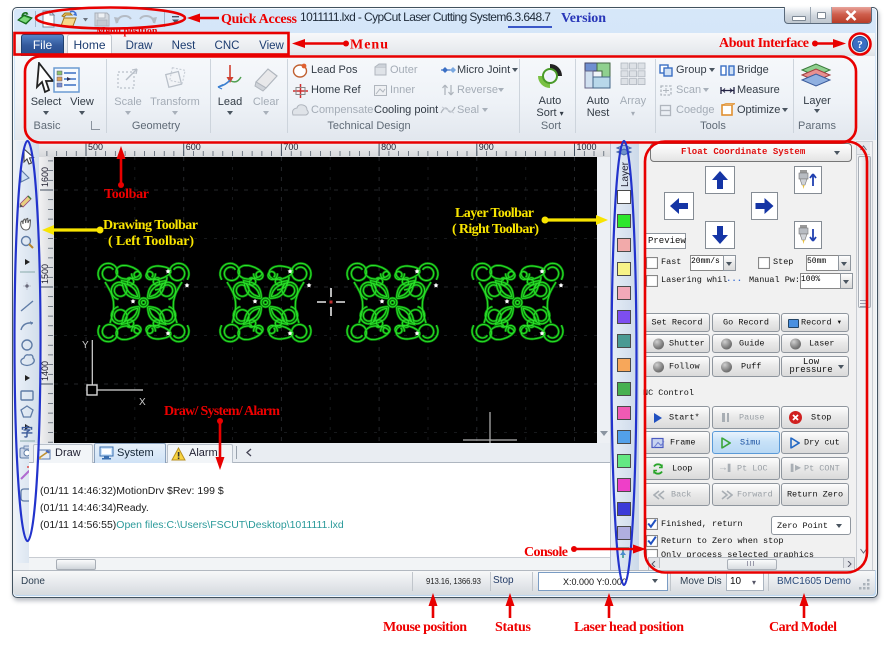  Describe the element at coordinates (486, 147) in the screenshot. I see `svg-text: 900` at that location.